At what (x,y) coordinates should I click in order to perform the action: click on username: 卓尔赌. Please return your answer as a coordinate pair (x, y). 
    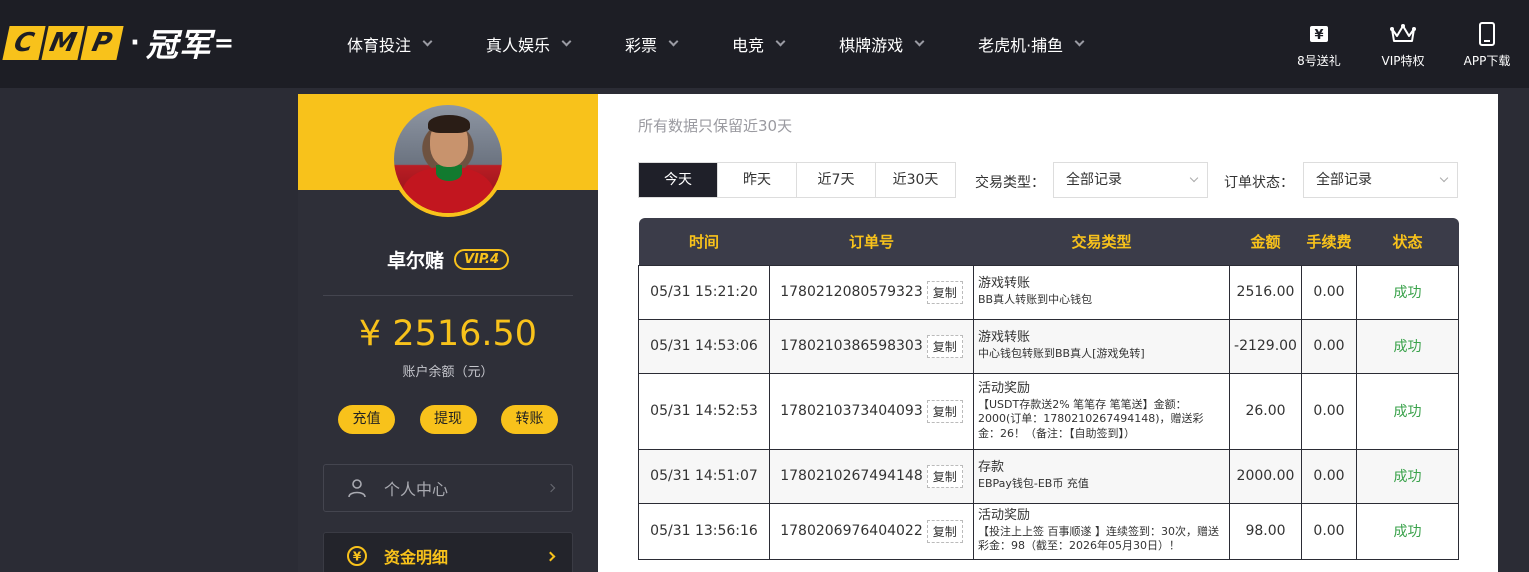
    Looking at the image, I should click on (415, 261).